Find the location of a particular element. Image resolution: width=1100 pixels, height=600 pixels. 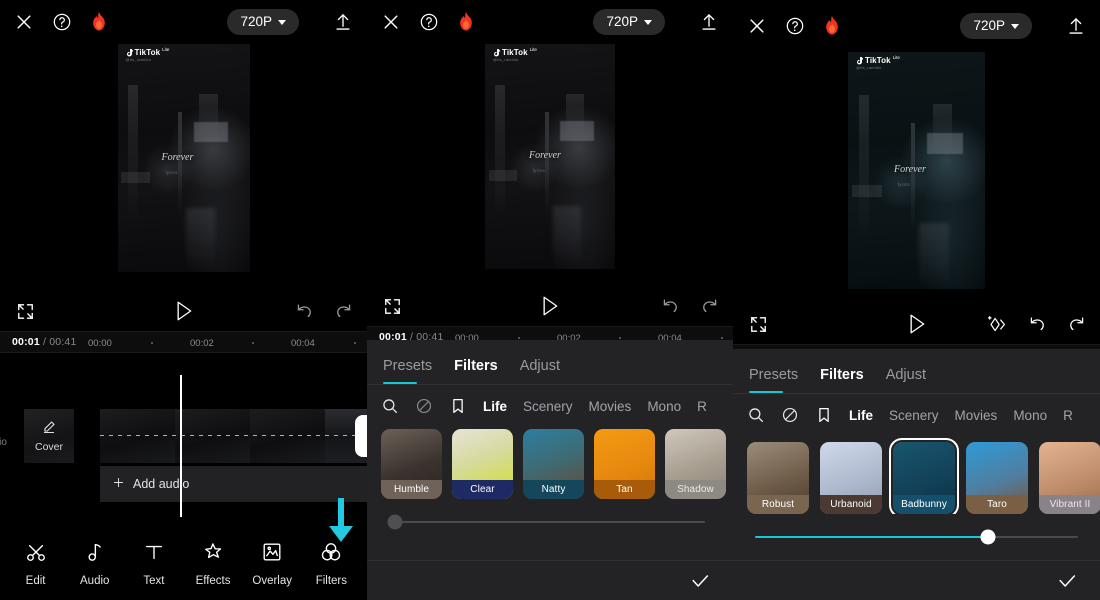

filter-intensity-slider-panel2 is located at coordinates (550, 522).